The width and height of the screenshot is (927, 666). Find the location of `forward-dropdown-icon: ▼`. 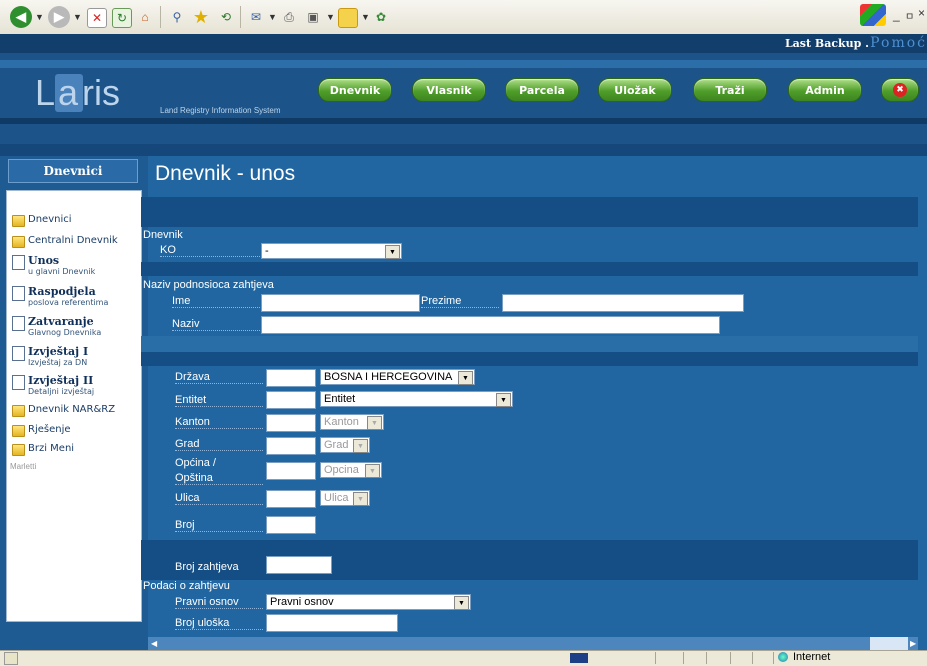

forward-dropdown-icon: ▼ is located at coordinates (77, 17).